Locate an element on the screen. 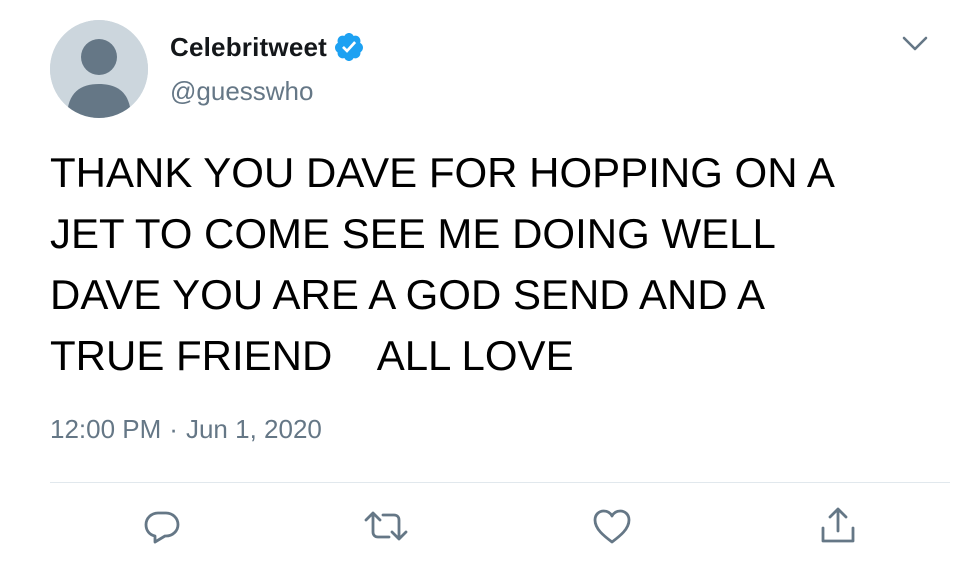 This screenshot has width=960, height=580. retweet-button is located at coordinates (386, 528).